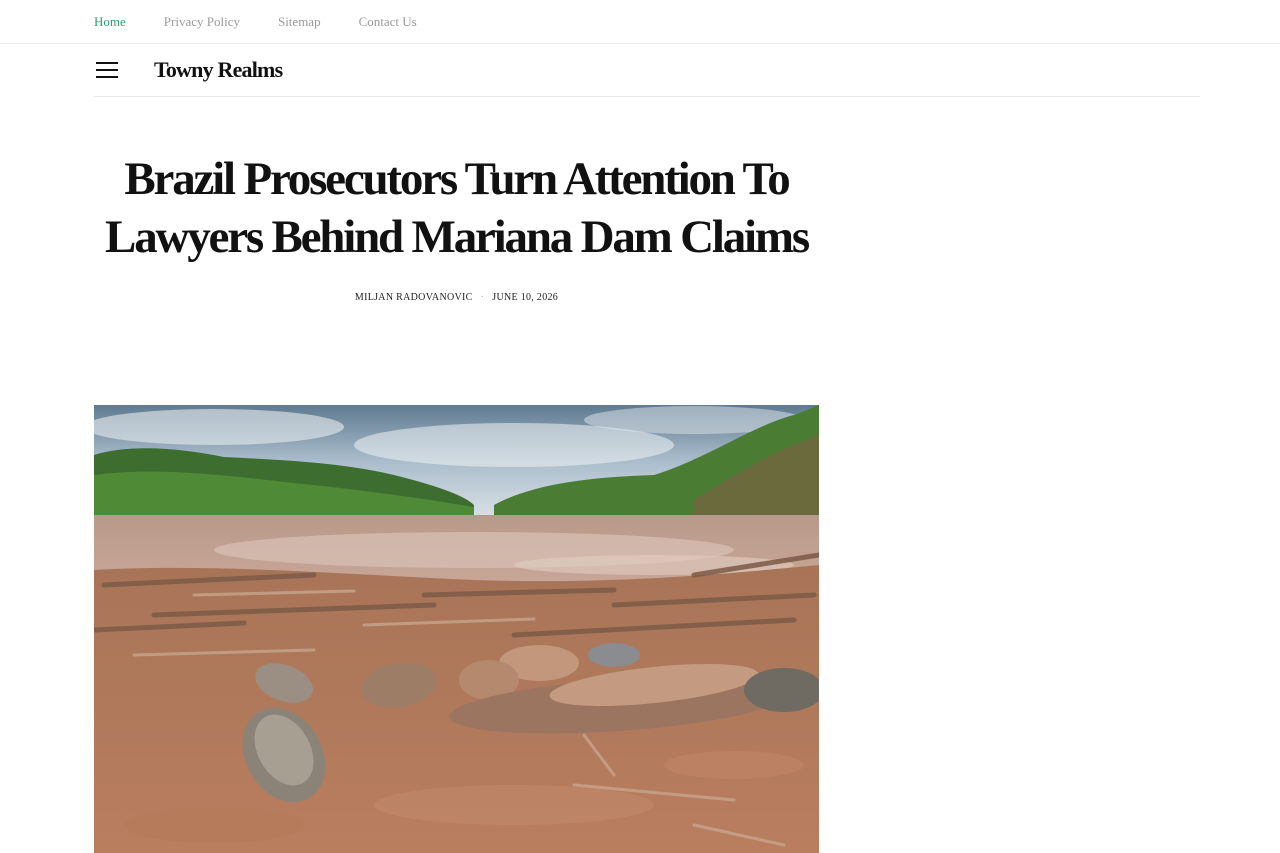 The height and width of the screenshot is (853, 1280). Describe the element at coordinates (299, 22) in the screenshot. I see `nav-link-sitemap: Sitemap` at that location.